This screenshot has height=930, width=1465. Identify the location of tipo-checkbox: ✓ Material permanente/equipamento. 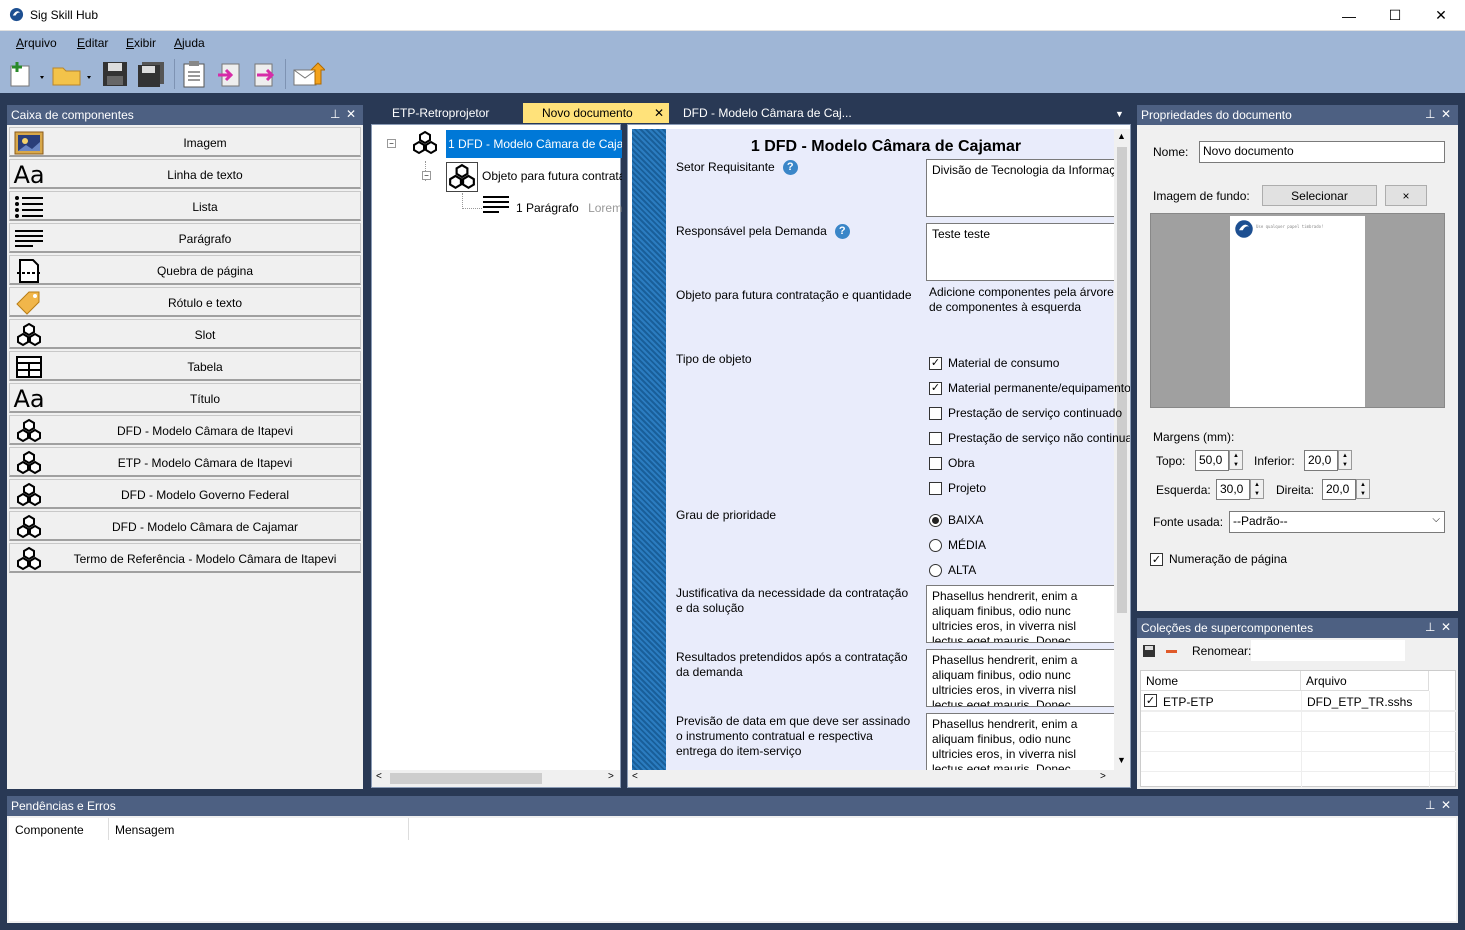
(1029, 388).